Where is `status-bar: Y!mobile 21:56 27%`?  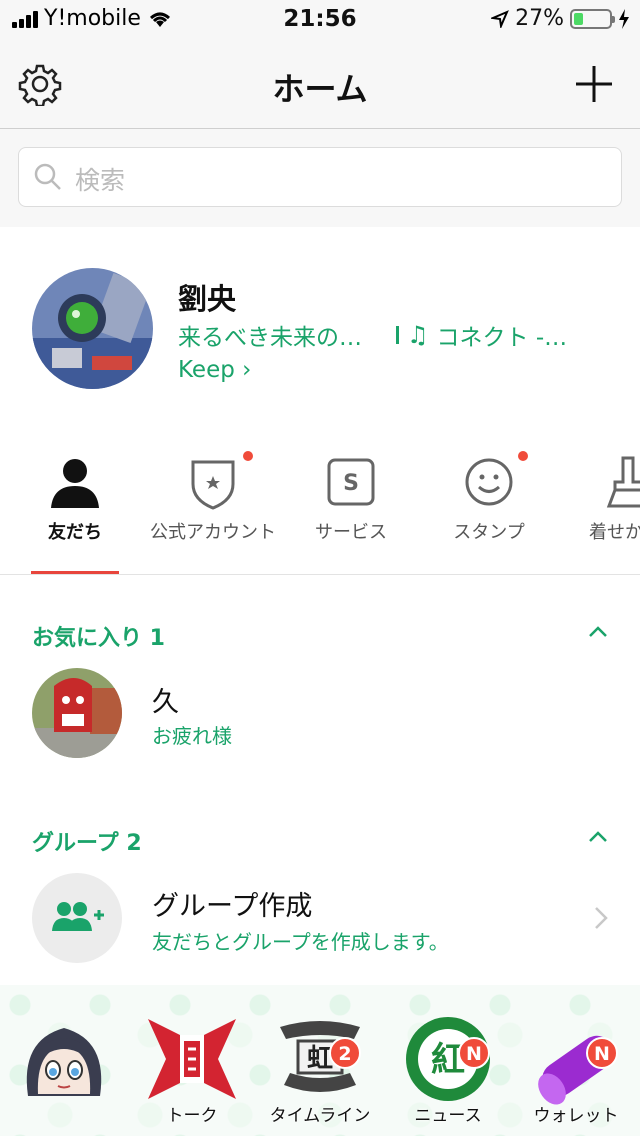 status-bar: Y!mobile 21:56 27% is located at coordinates (320, 20).